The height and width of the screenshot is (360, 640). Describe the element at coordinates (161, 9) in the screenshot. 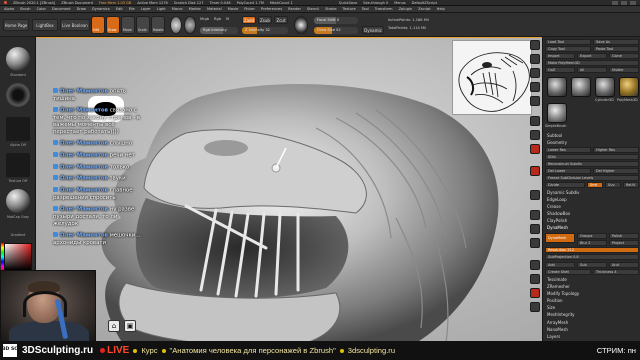

I see `menu-light: Light` at that location.